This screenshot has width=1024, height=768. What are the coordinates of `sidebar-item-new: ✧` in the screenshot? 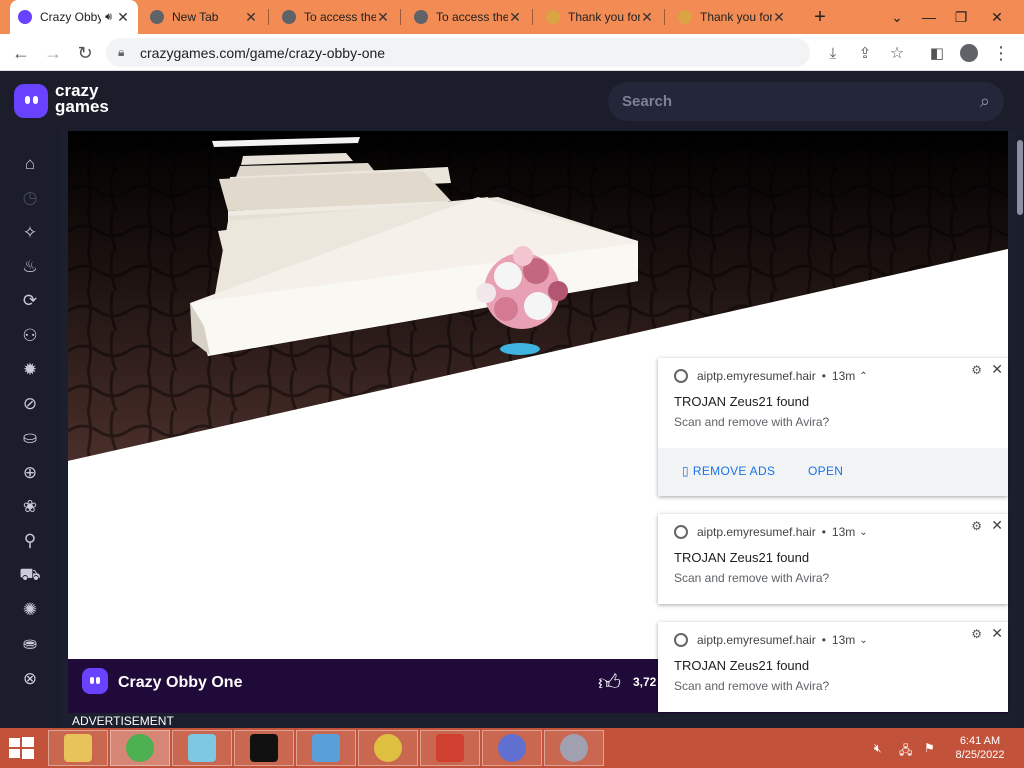 It's located at (30, 233).